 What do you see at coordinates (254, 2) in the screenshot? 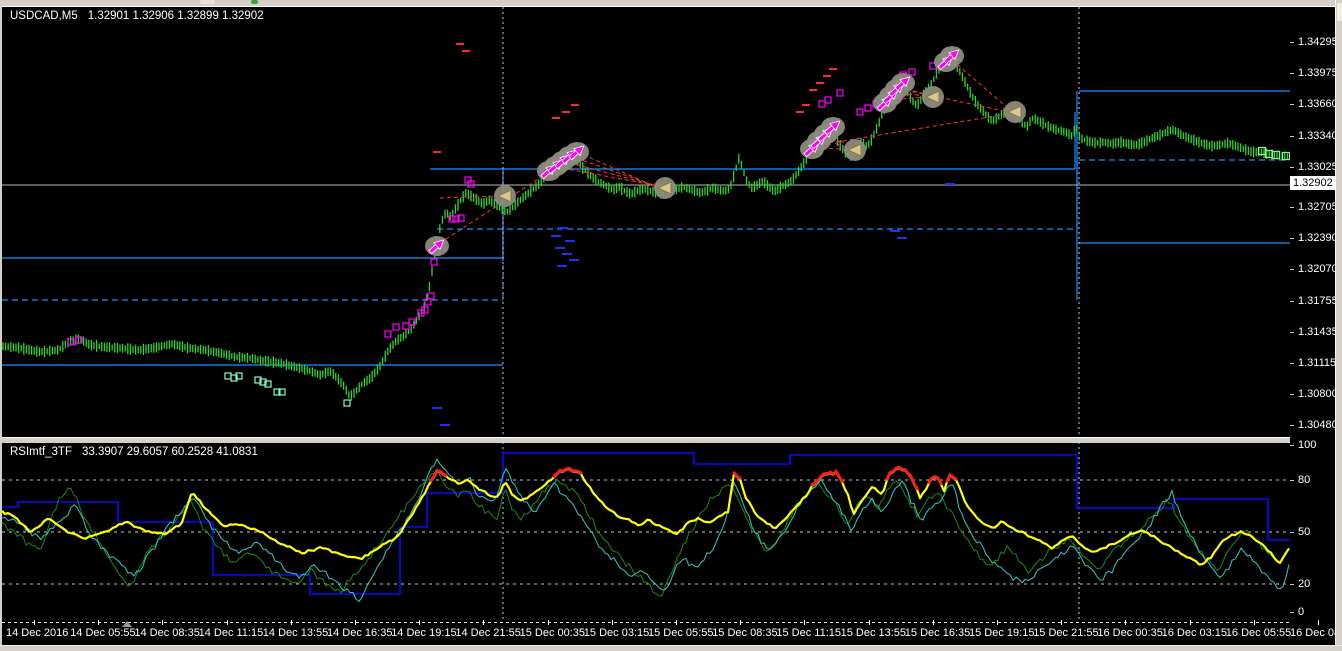
I see `top-edge-artifact-green` at bounding box center [254, 2].